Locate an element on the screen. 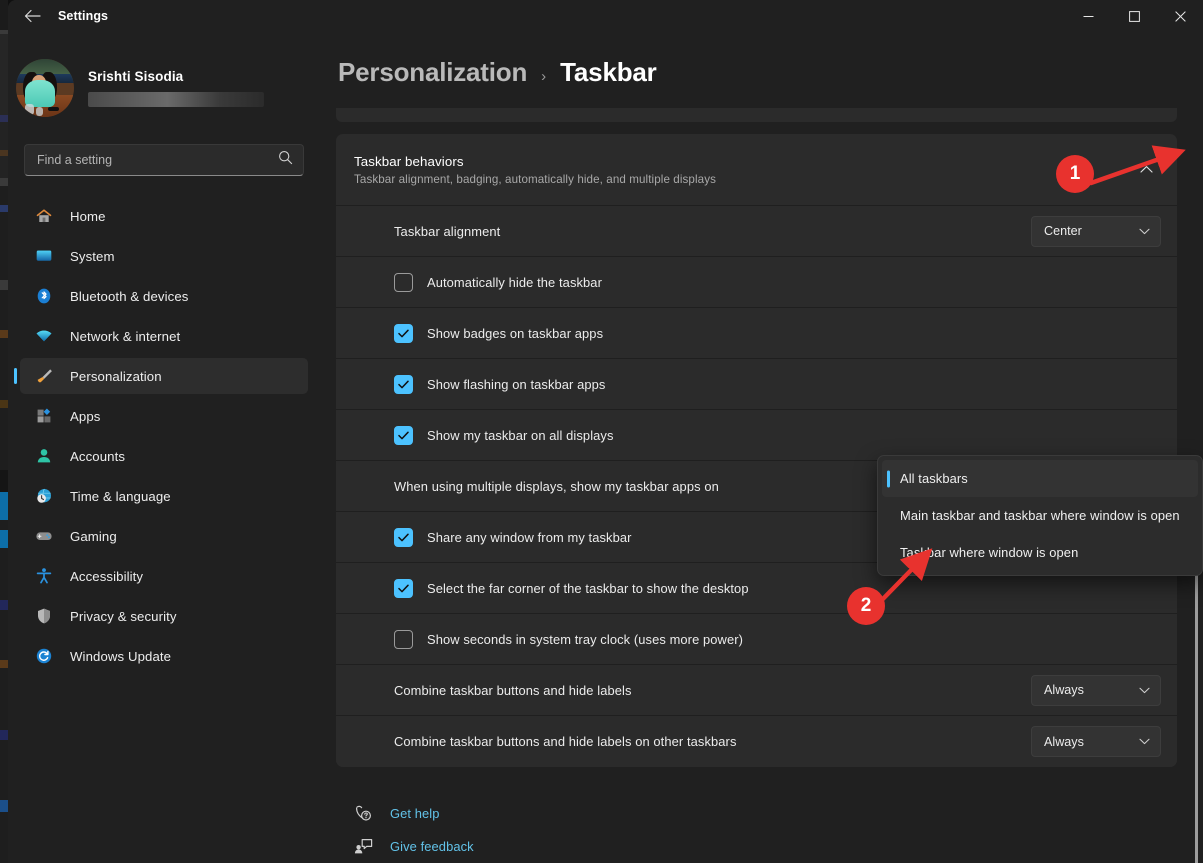 The image size is (1203, 863). system-icon is located at coordinates (44, 256).